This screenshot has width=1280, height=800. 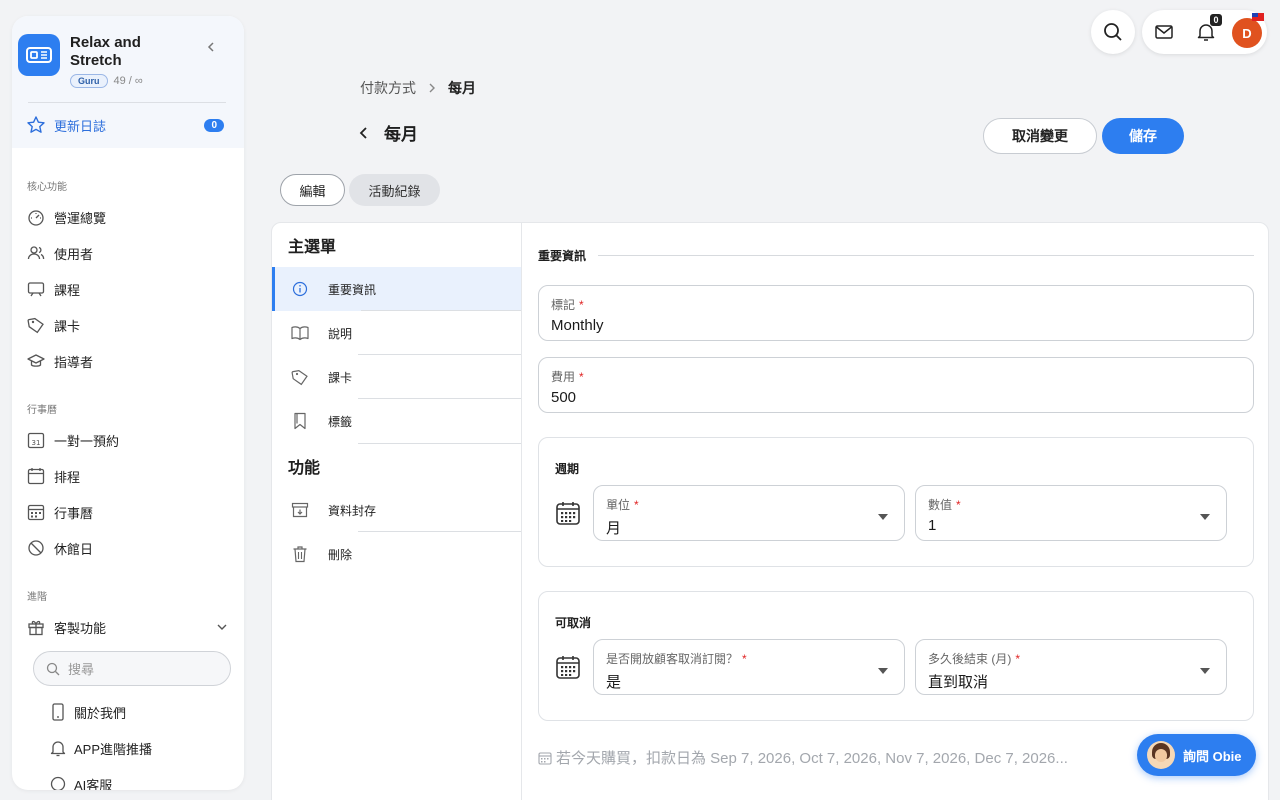 I want to click on changelog-count-badge: 0, so click(x=214, y=125).